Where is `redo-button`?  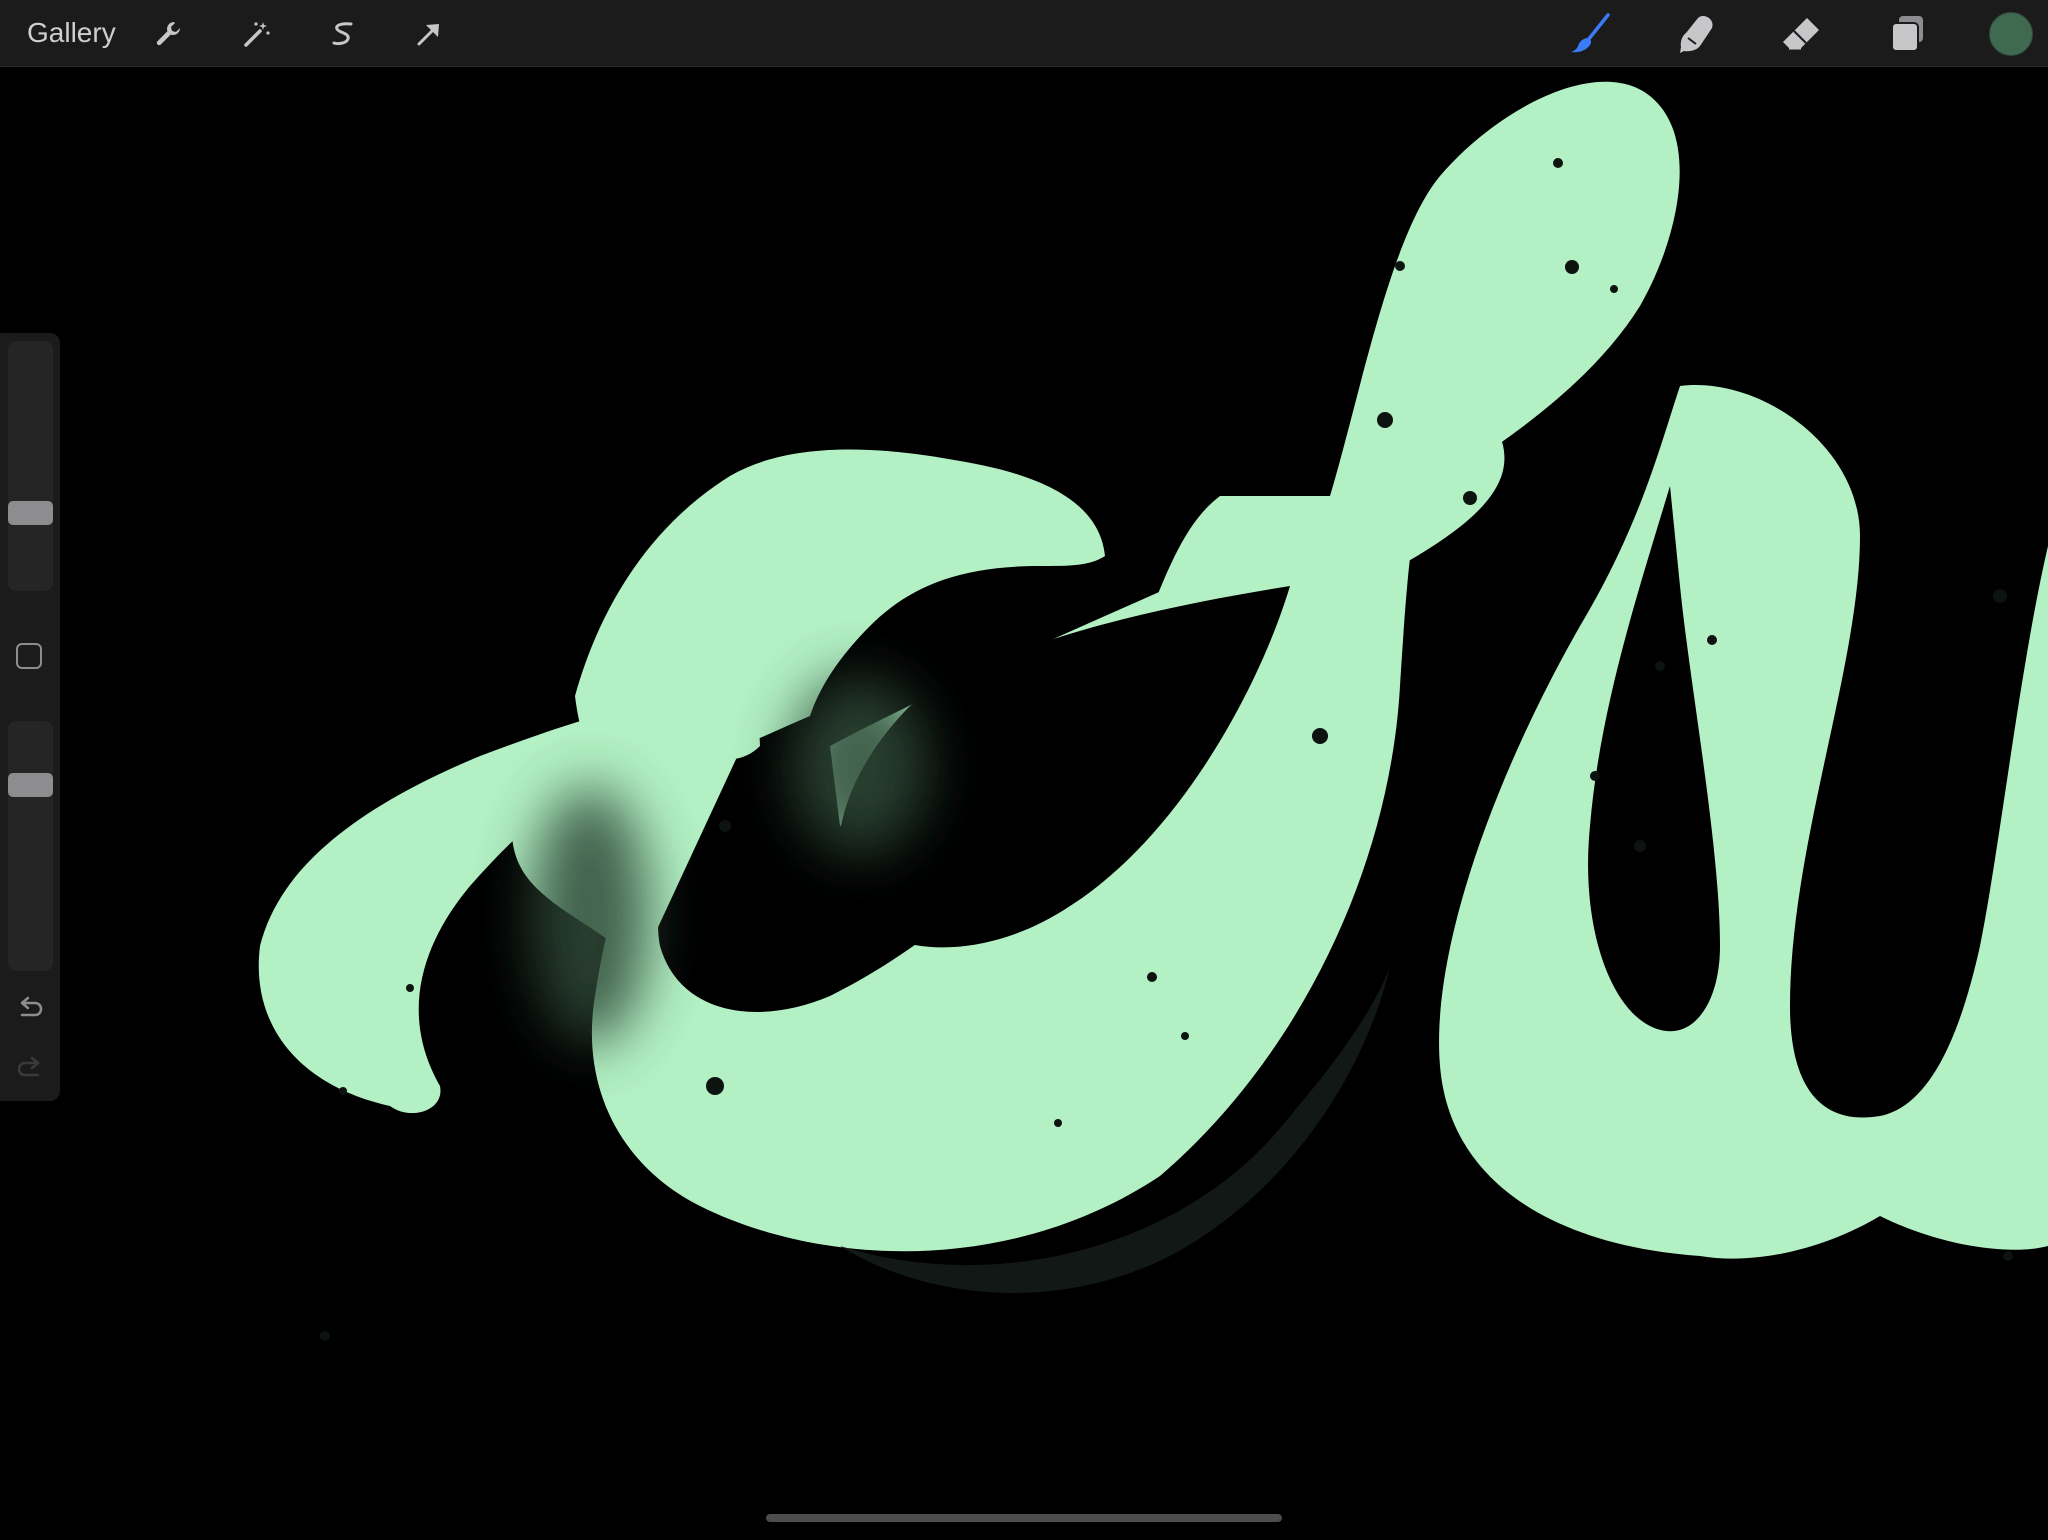
redo-button is located at coordinates (30, 1071).